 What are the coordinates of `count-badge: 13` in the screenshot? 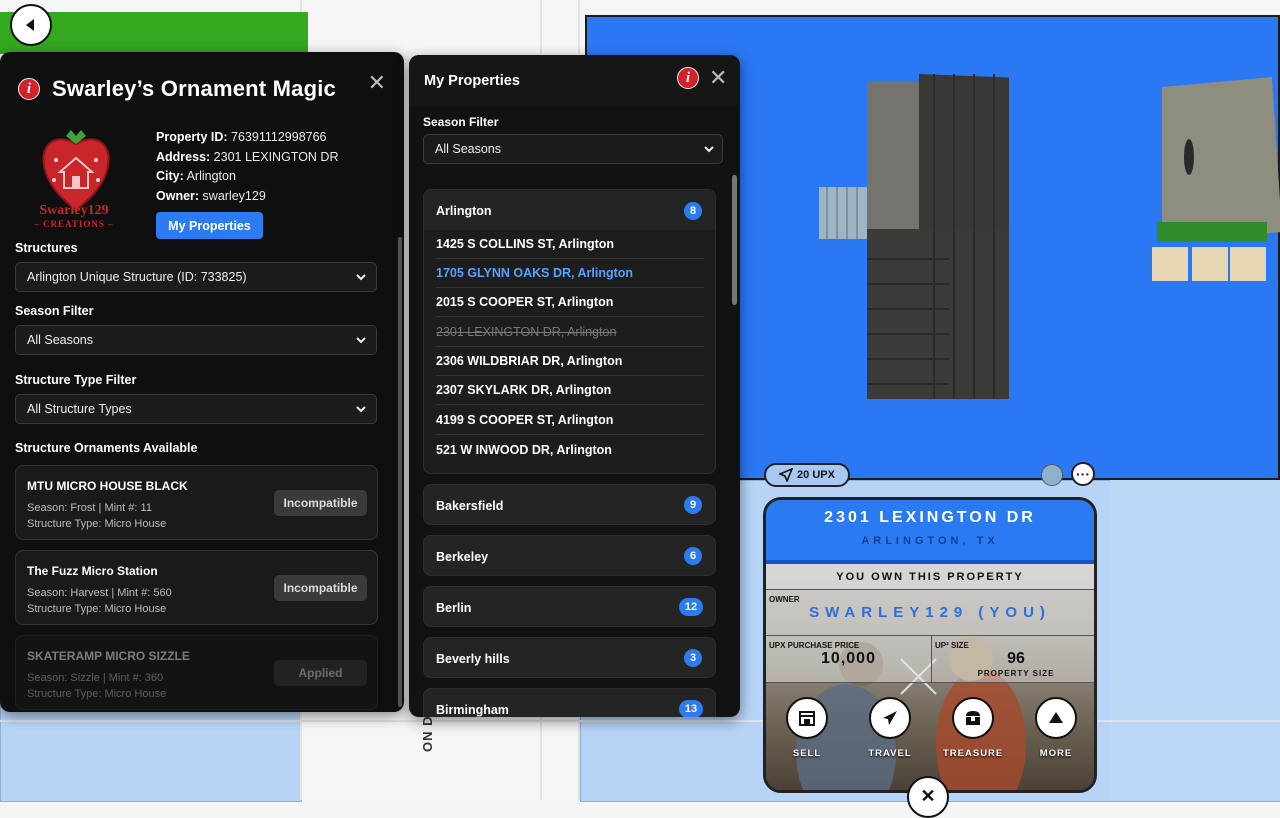 It's located at (691, 708).